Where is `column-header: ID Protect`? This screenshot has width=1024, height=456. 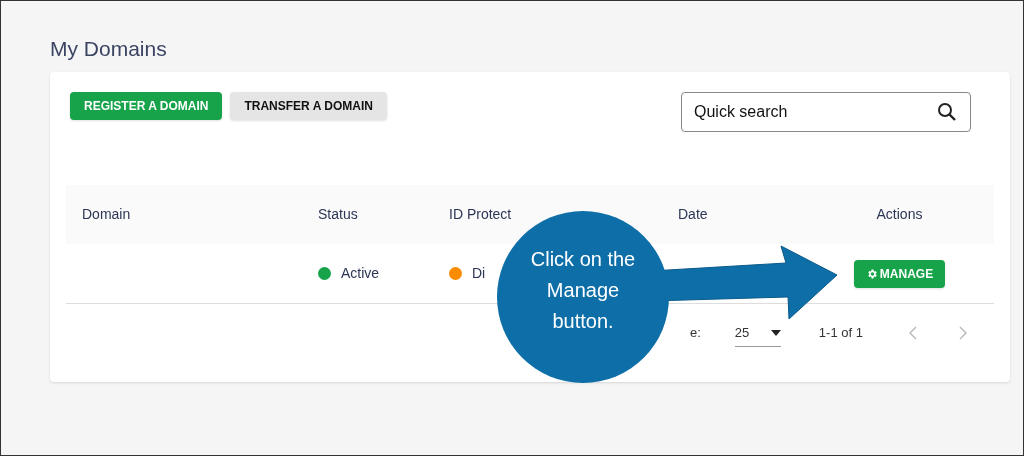
column-header: ID Protect is located at coordinates (480, 214).